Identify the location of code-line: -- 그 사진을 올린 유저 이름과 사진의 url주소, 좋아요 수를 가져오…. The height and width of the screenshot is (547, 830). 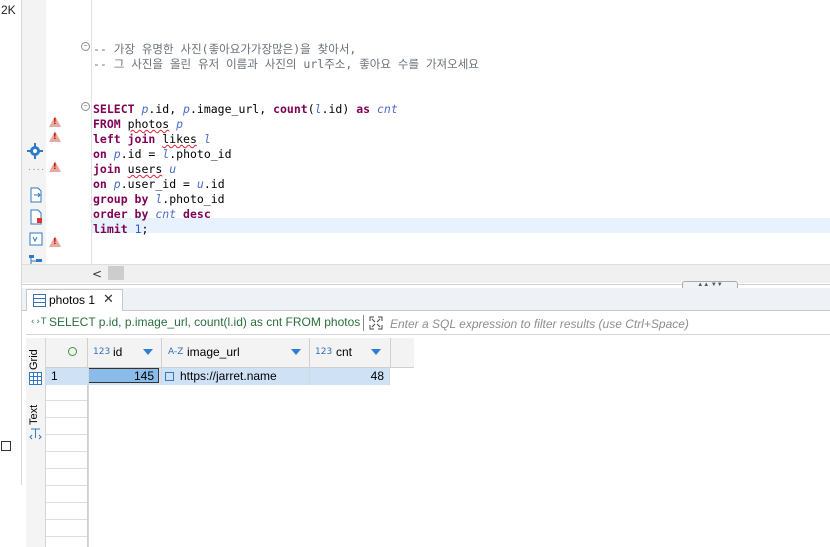
(286, 64).